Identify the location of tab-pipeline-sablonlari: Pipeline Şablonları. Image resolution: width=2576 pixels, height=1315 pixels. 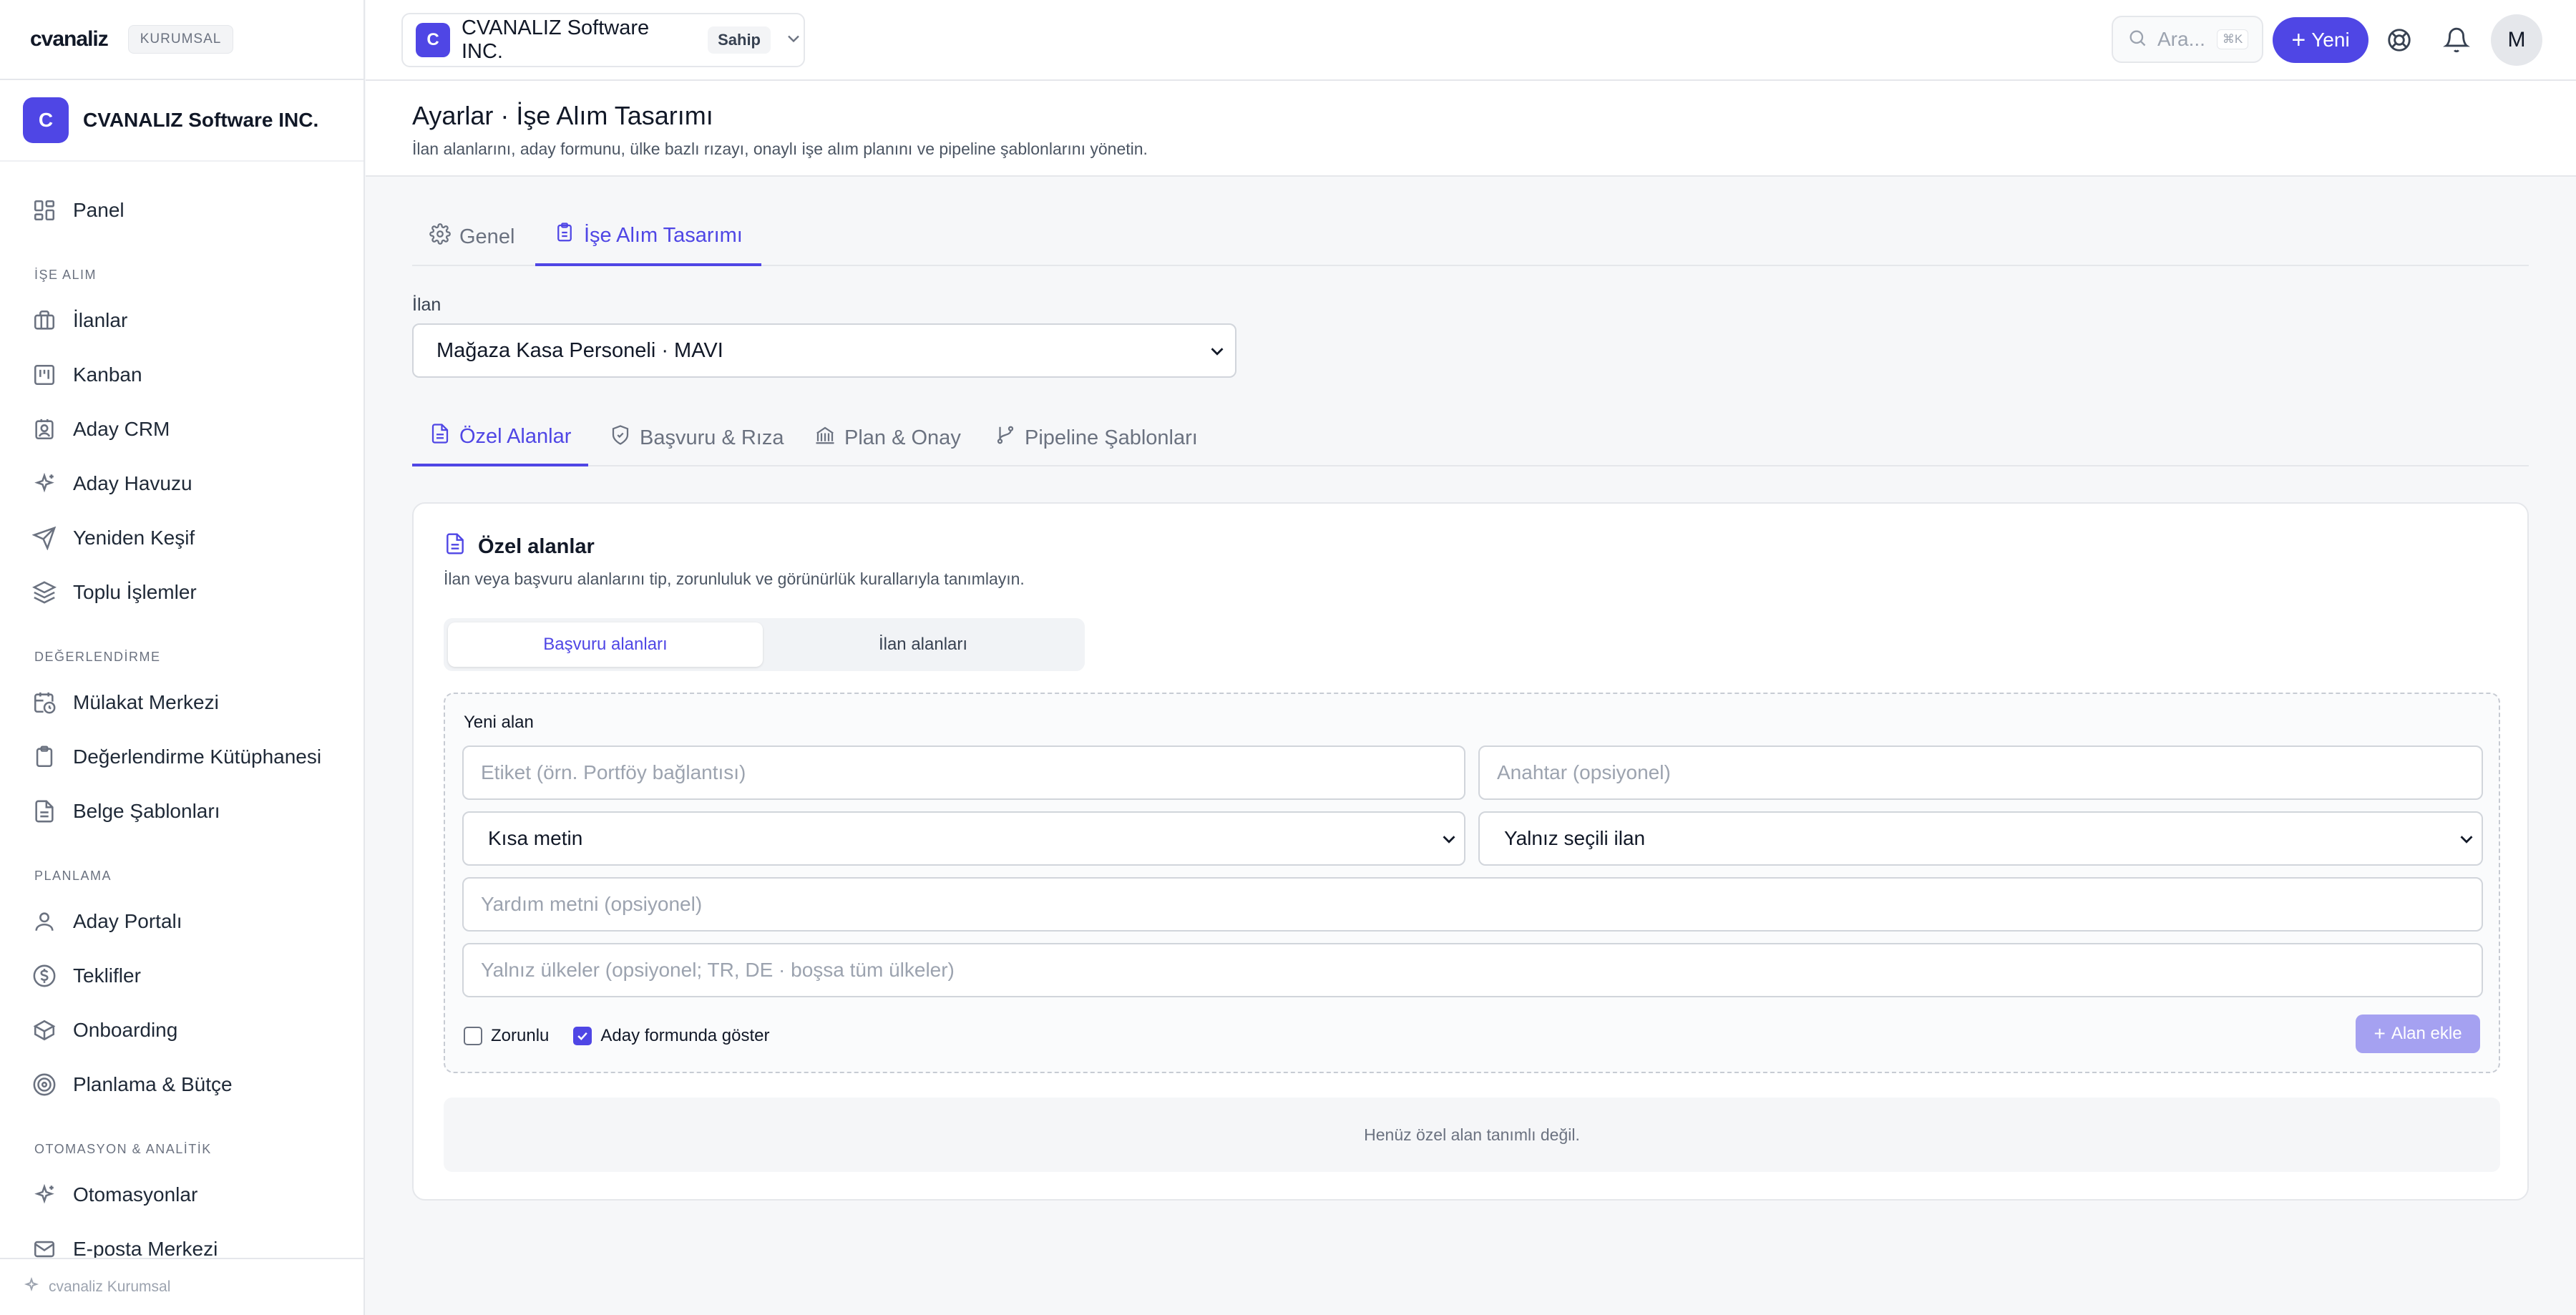
(1096, 438).